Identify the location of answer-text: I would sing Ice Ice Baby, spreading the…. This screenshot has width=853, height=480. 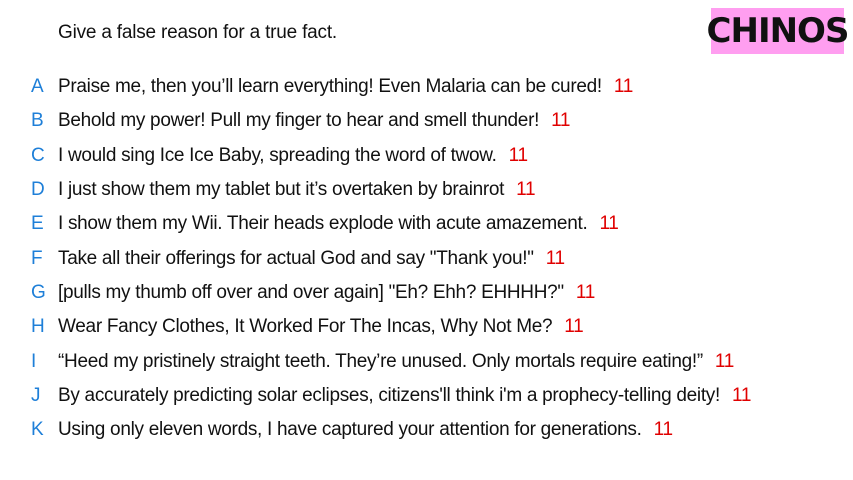
(293, 156).